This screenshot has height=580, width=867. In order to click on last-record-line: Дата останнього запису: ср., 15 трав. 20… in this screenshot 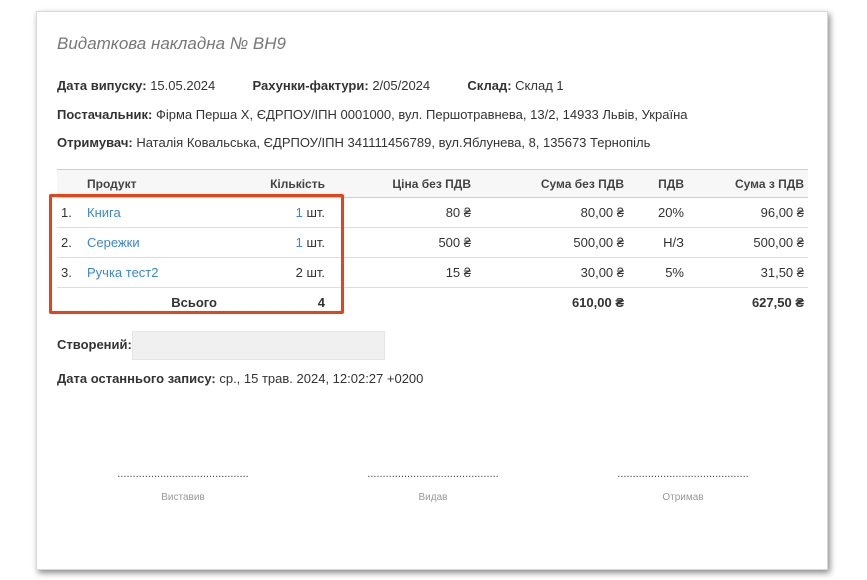, I will do `click(240, 378)`.